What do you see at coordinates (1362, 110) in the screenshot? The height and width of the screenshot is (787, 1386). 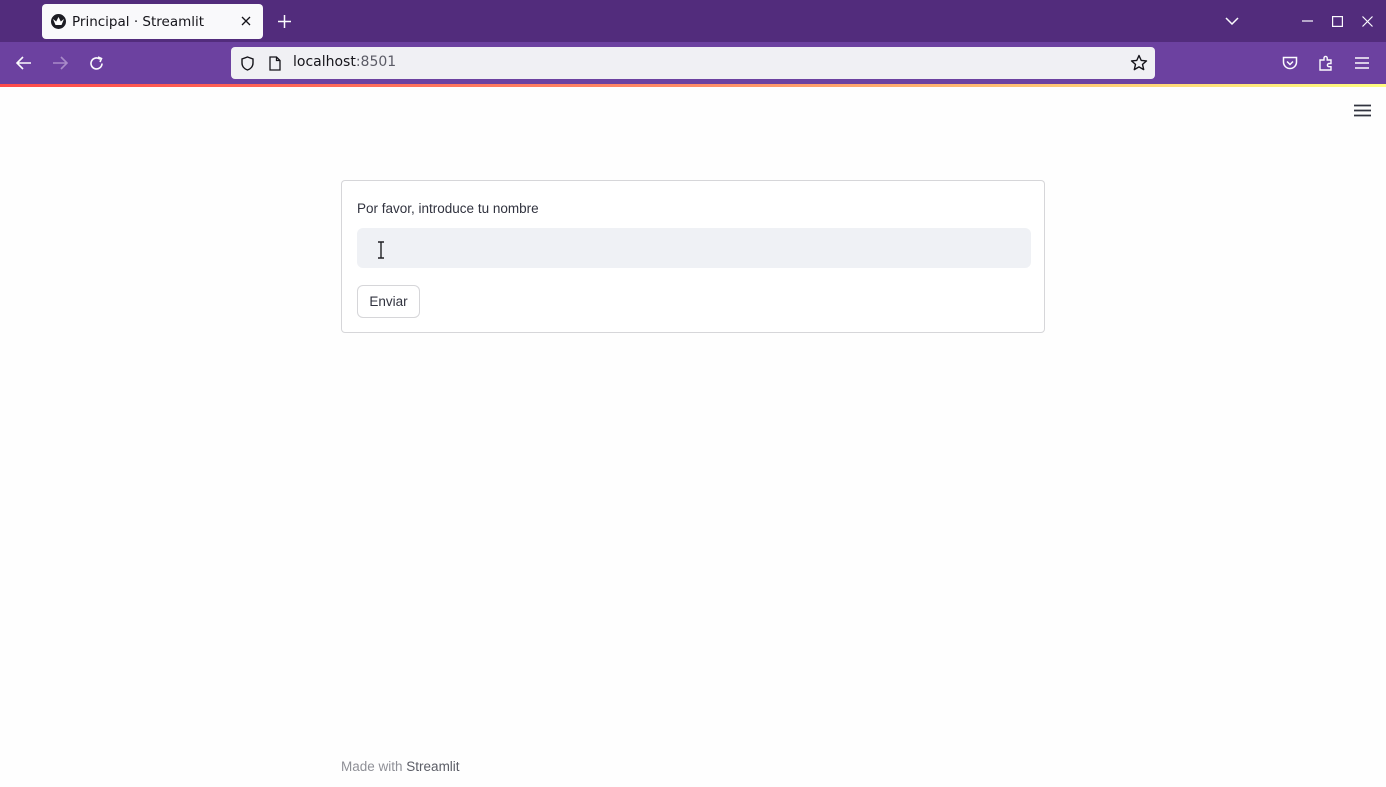 I see `streamlit-main-menu-icon` at bounding box center [1362, 110].